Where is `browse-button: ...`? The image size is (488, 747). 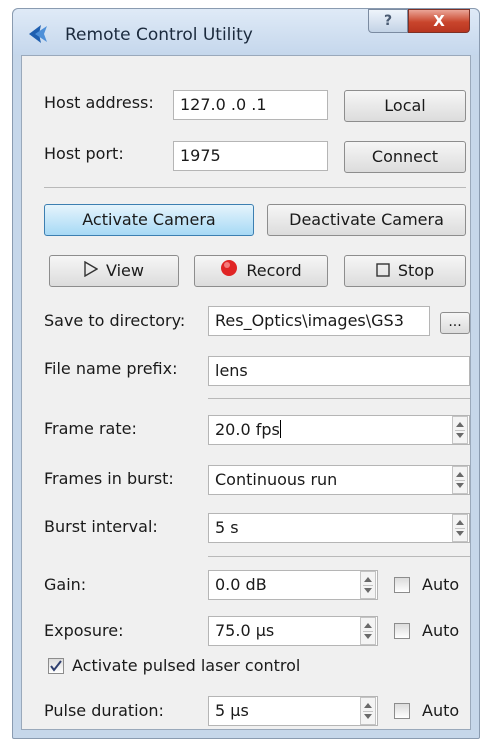 browse-button: ... is located at coordinates (455, 323).